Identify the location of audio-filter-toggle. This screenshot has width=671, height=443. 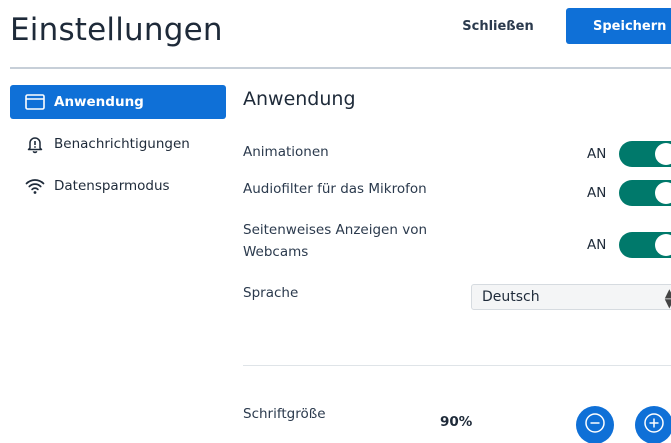
(645, 193).